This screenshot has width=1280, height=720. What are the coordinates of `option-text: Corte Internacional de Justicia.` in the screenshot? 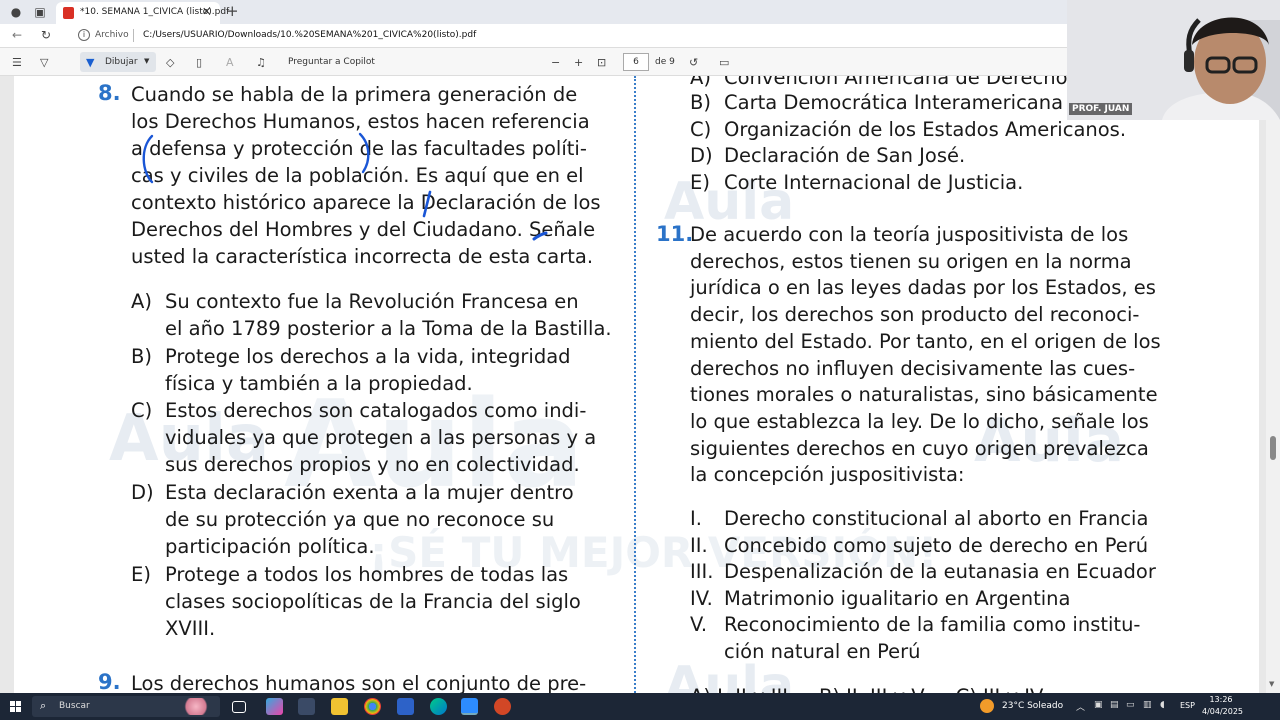 It's located at (874, 182).